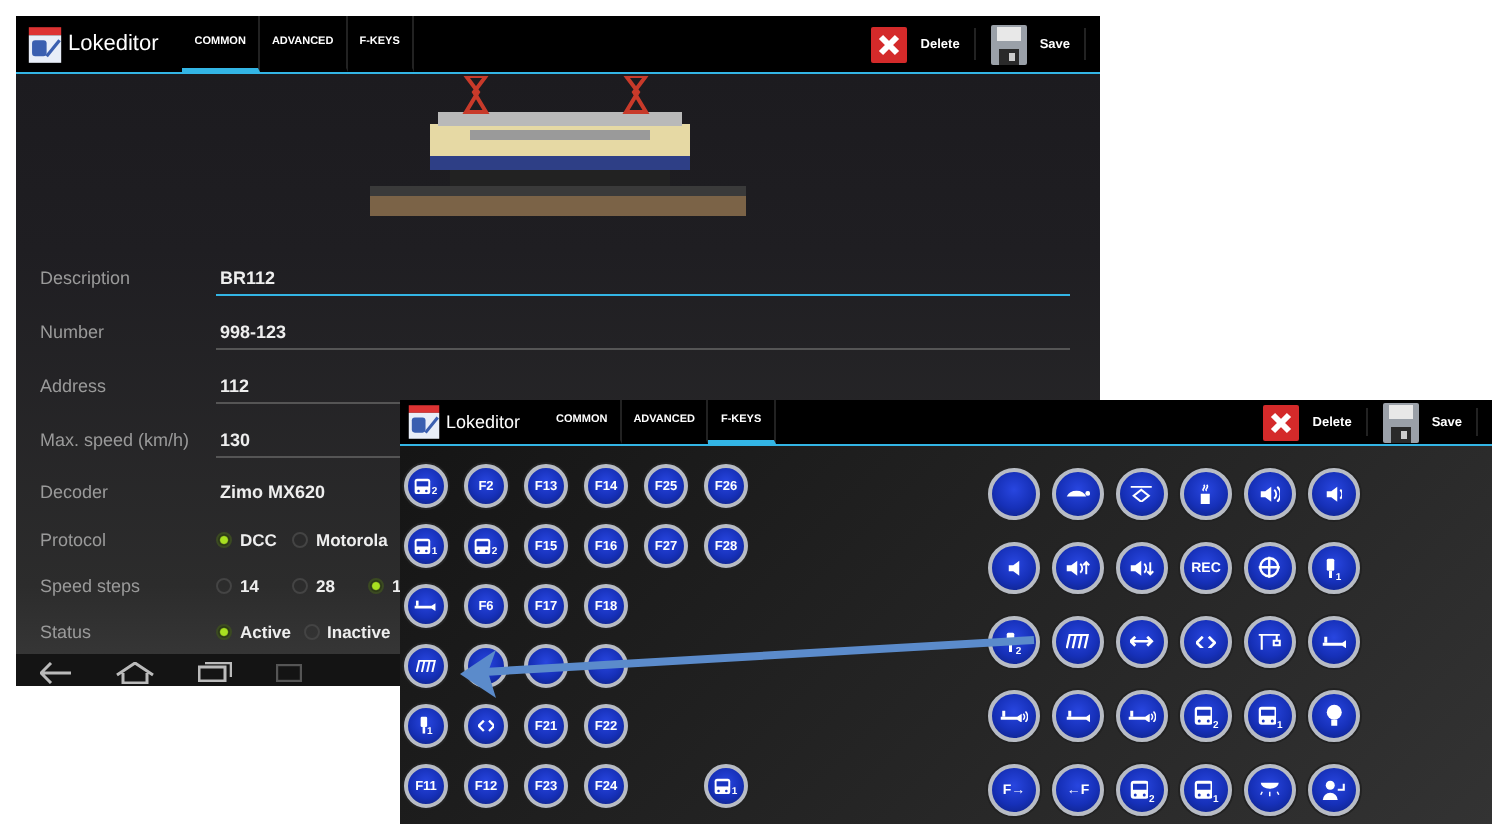 The image size is (1502, 824). Describe the element at coordinates (359, 631) in the screenshot. I see `radio-label: Inactive` at that location.